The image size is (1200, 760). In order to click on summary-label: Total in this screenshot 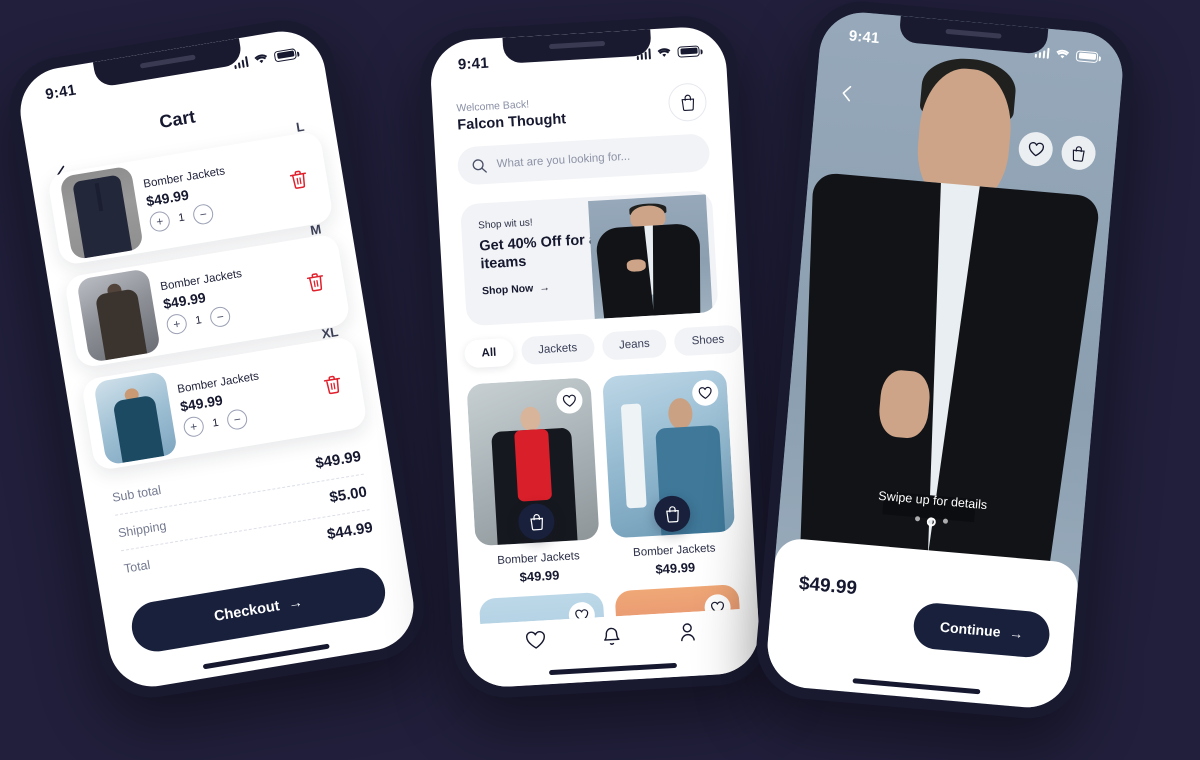, I will do `click(137, 566)`.